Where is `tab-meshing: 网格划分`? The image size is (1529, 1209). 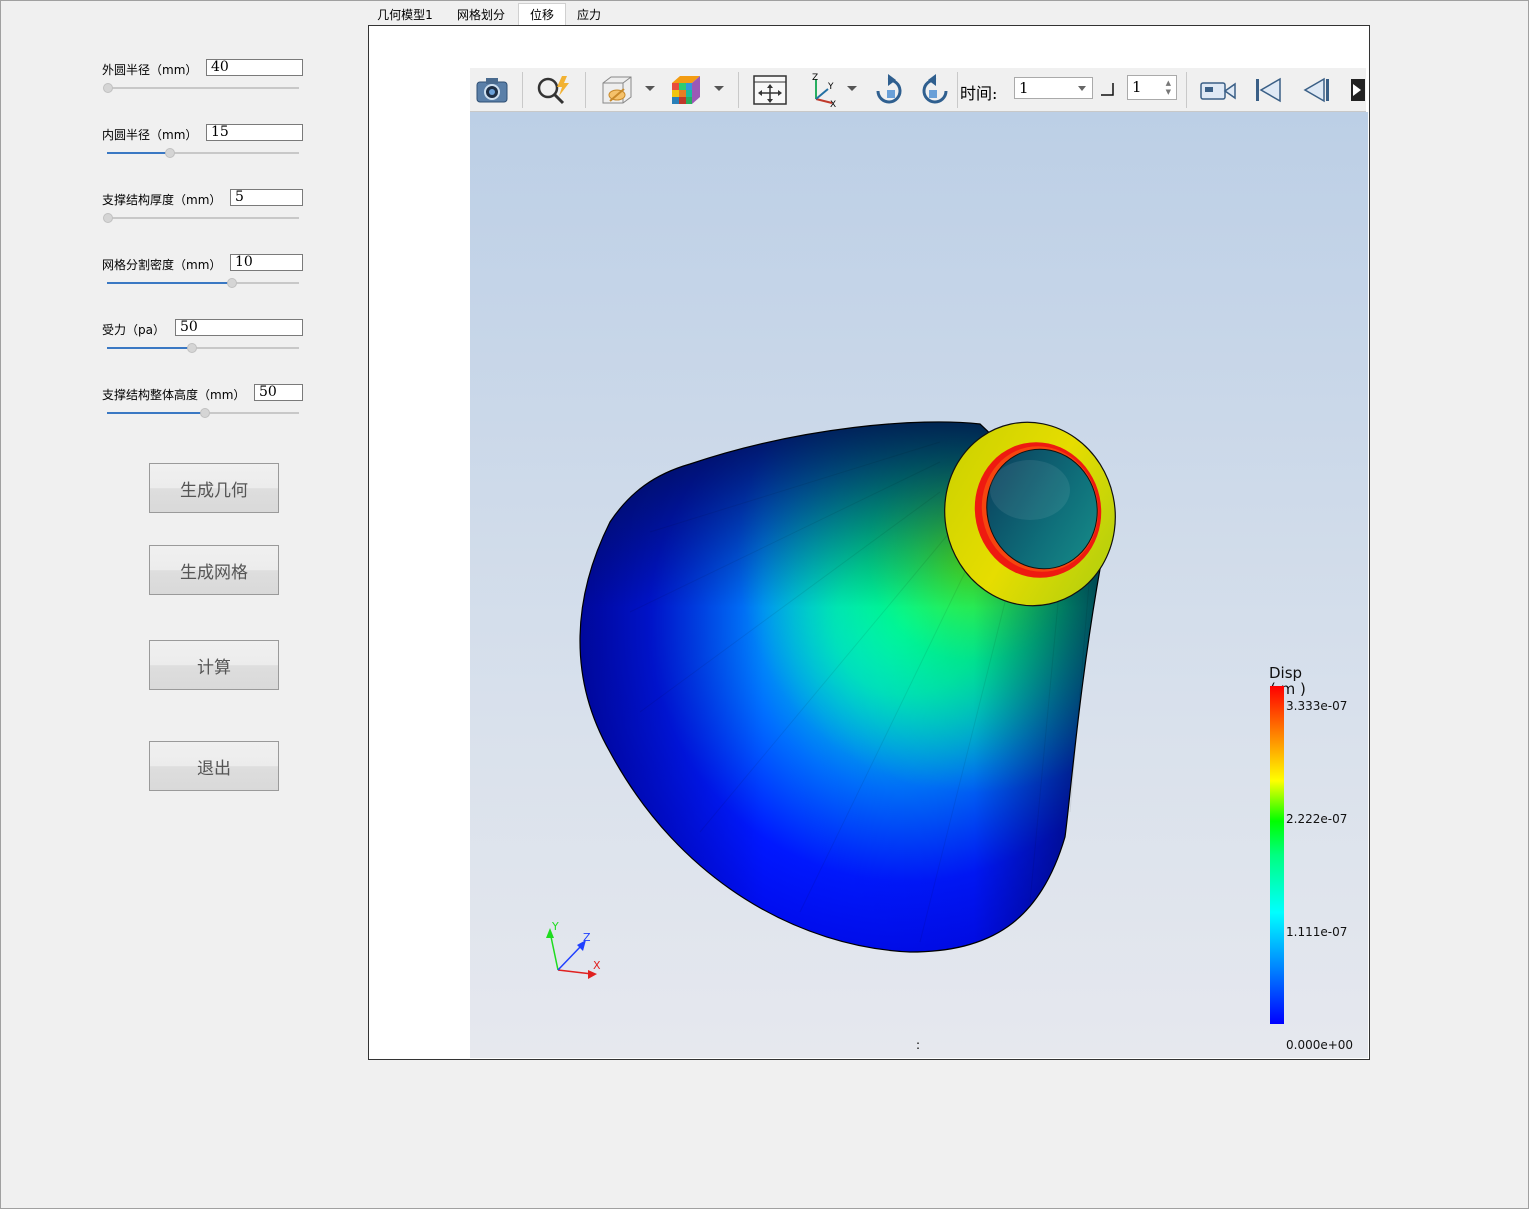 tab-meshing: 网格划分 is located at coordinates (481, 14).